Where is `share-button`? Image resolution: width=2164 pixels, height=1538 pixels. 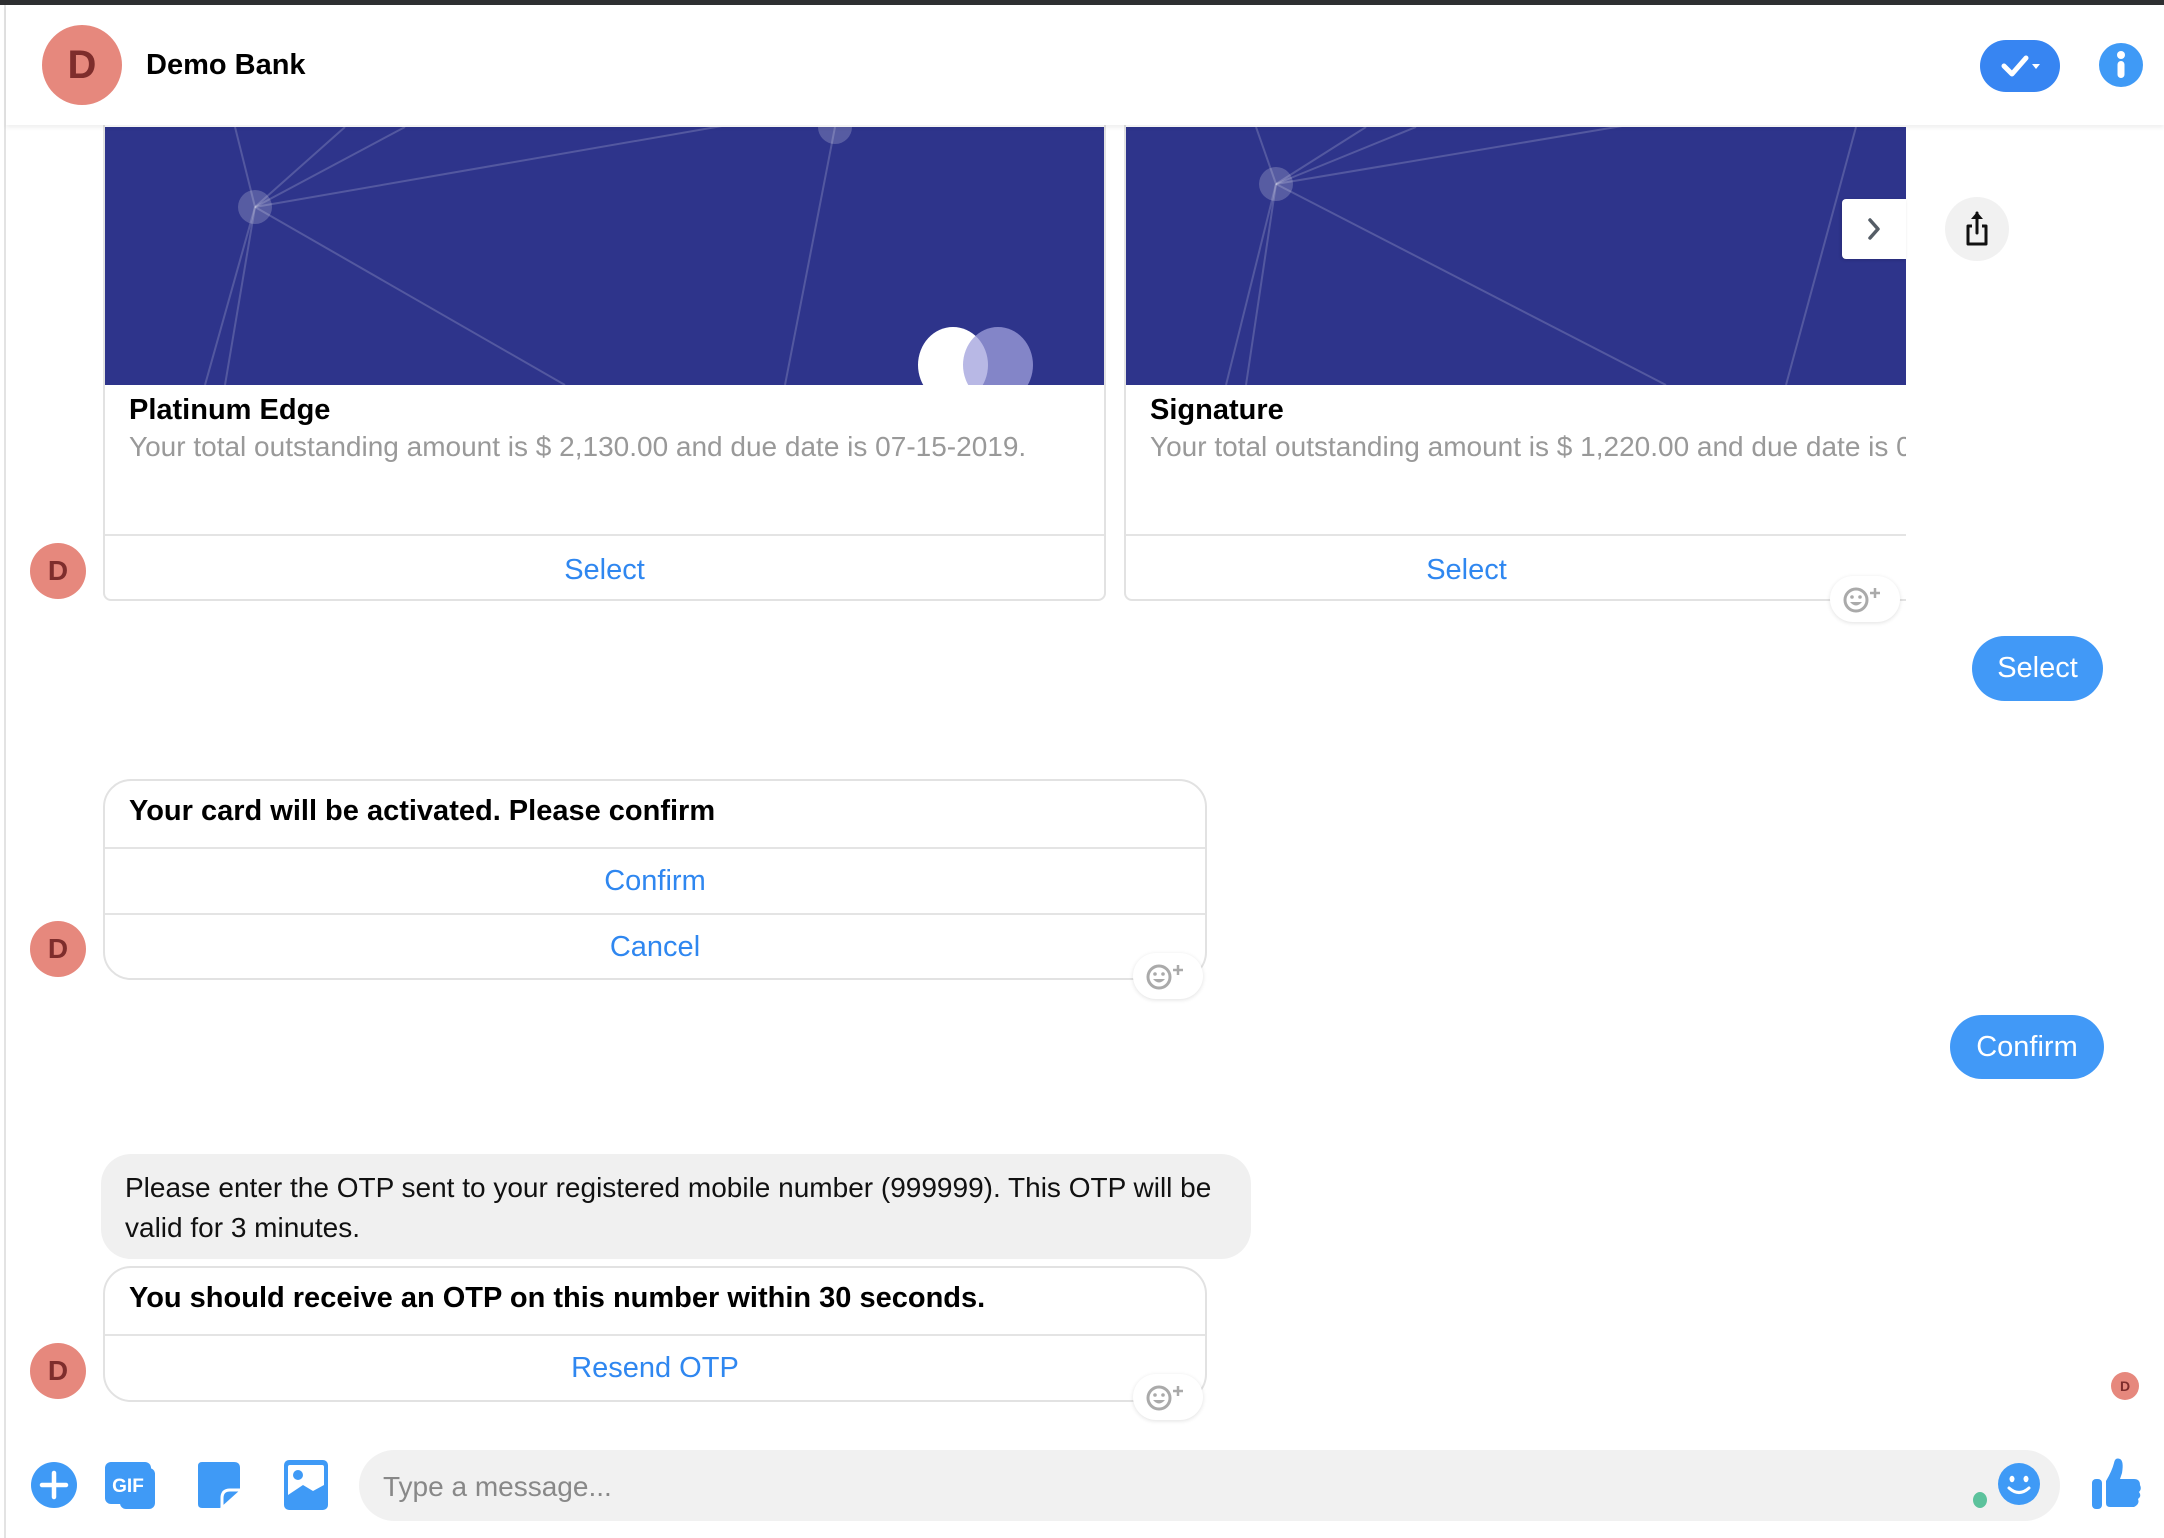 share-button is located at coordinates (1977, 229).